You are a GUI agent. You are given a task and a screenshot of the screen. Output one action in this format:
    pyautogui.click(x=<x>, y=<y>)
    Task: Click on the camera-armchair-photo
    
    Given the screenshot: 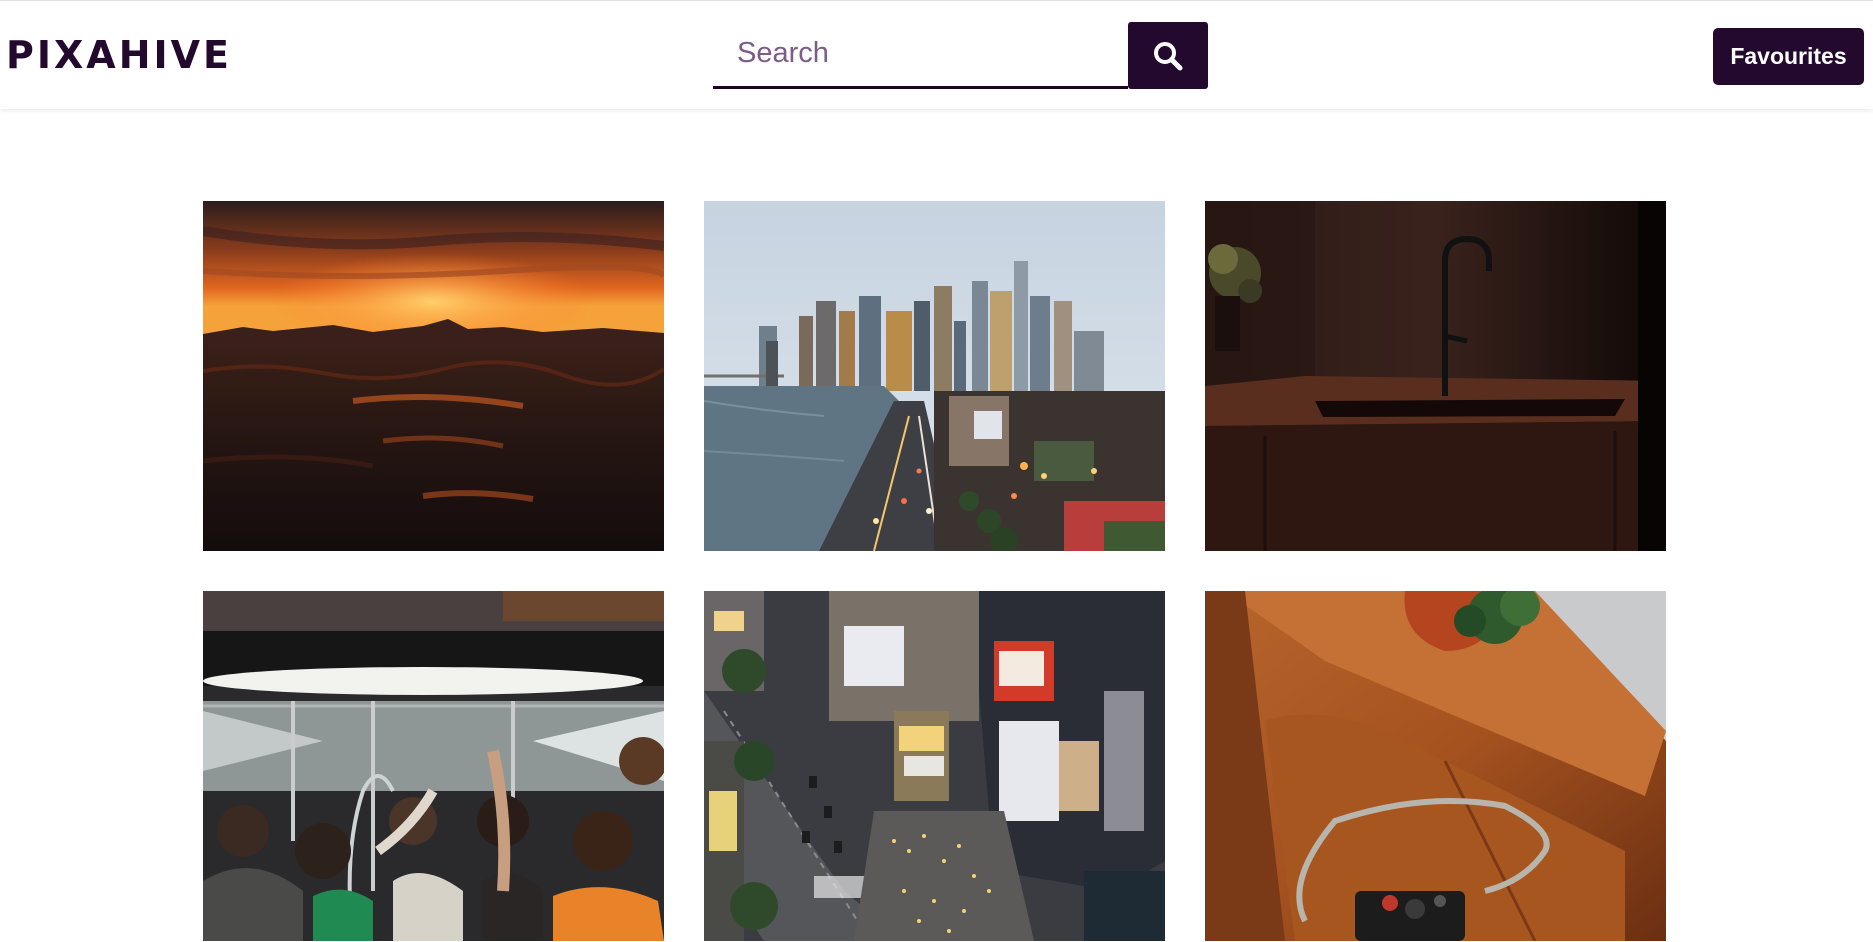 What is the action you would take?
    pyautogui.click(x=1435, y=766)
    